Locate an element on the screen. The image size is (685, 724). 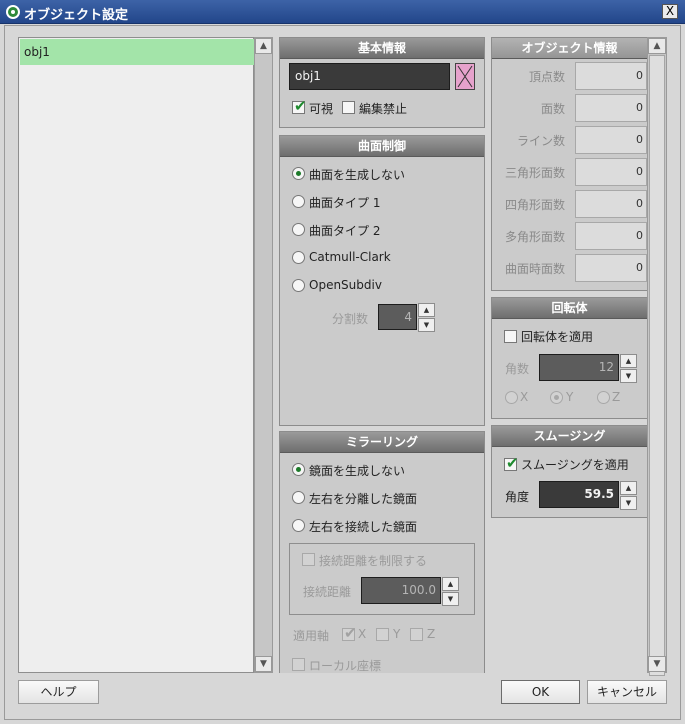
divisions-label: 分割数 is located at coordinates (350, 319).